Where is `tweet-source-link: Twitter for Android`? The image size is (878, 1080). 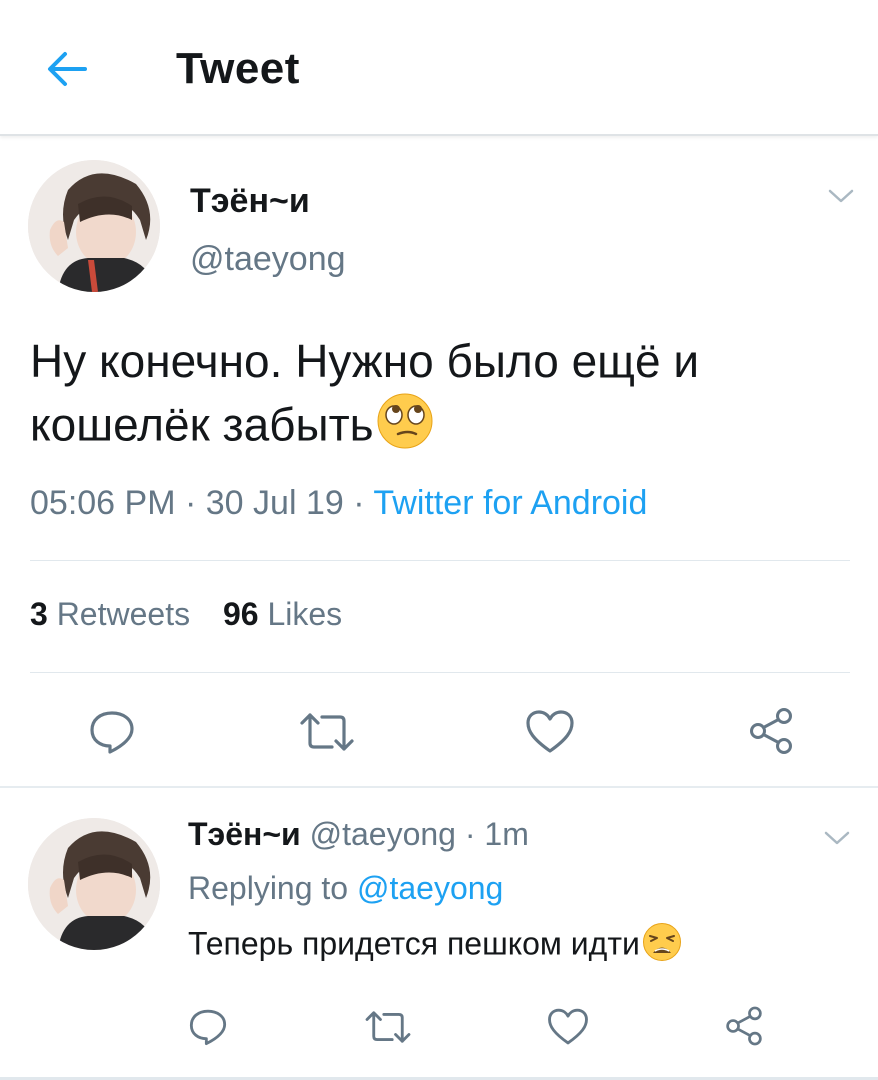
tweet-source-link: Twitter for Android is located at coordinates (510, 503).